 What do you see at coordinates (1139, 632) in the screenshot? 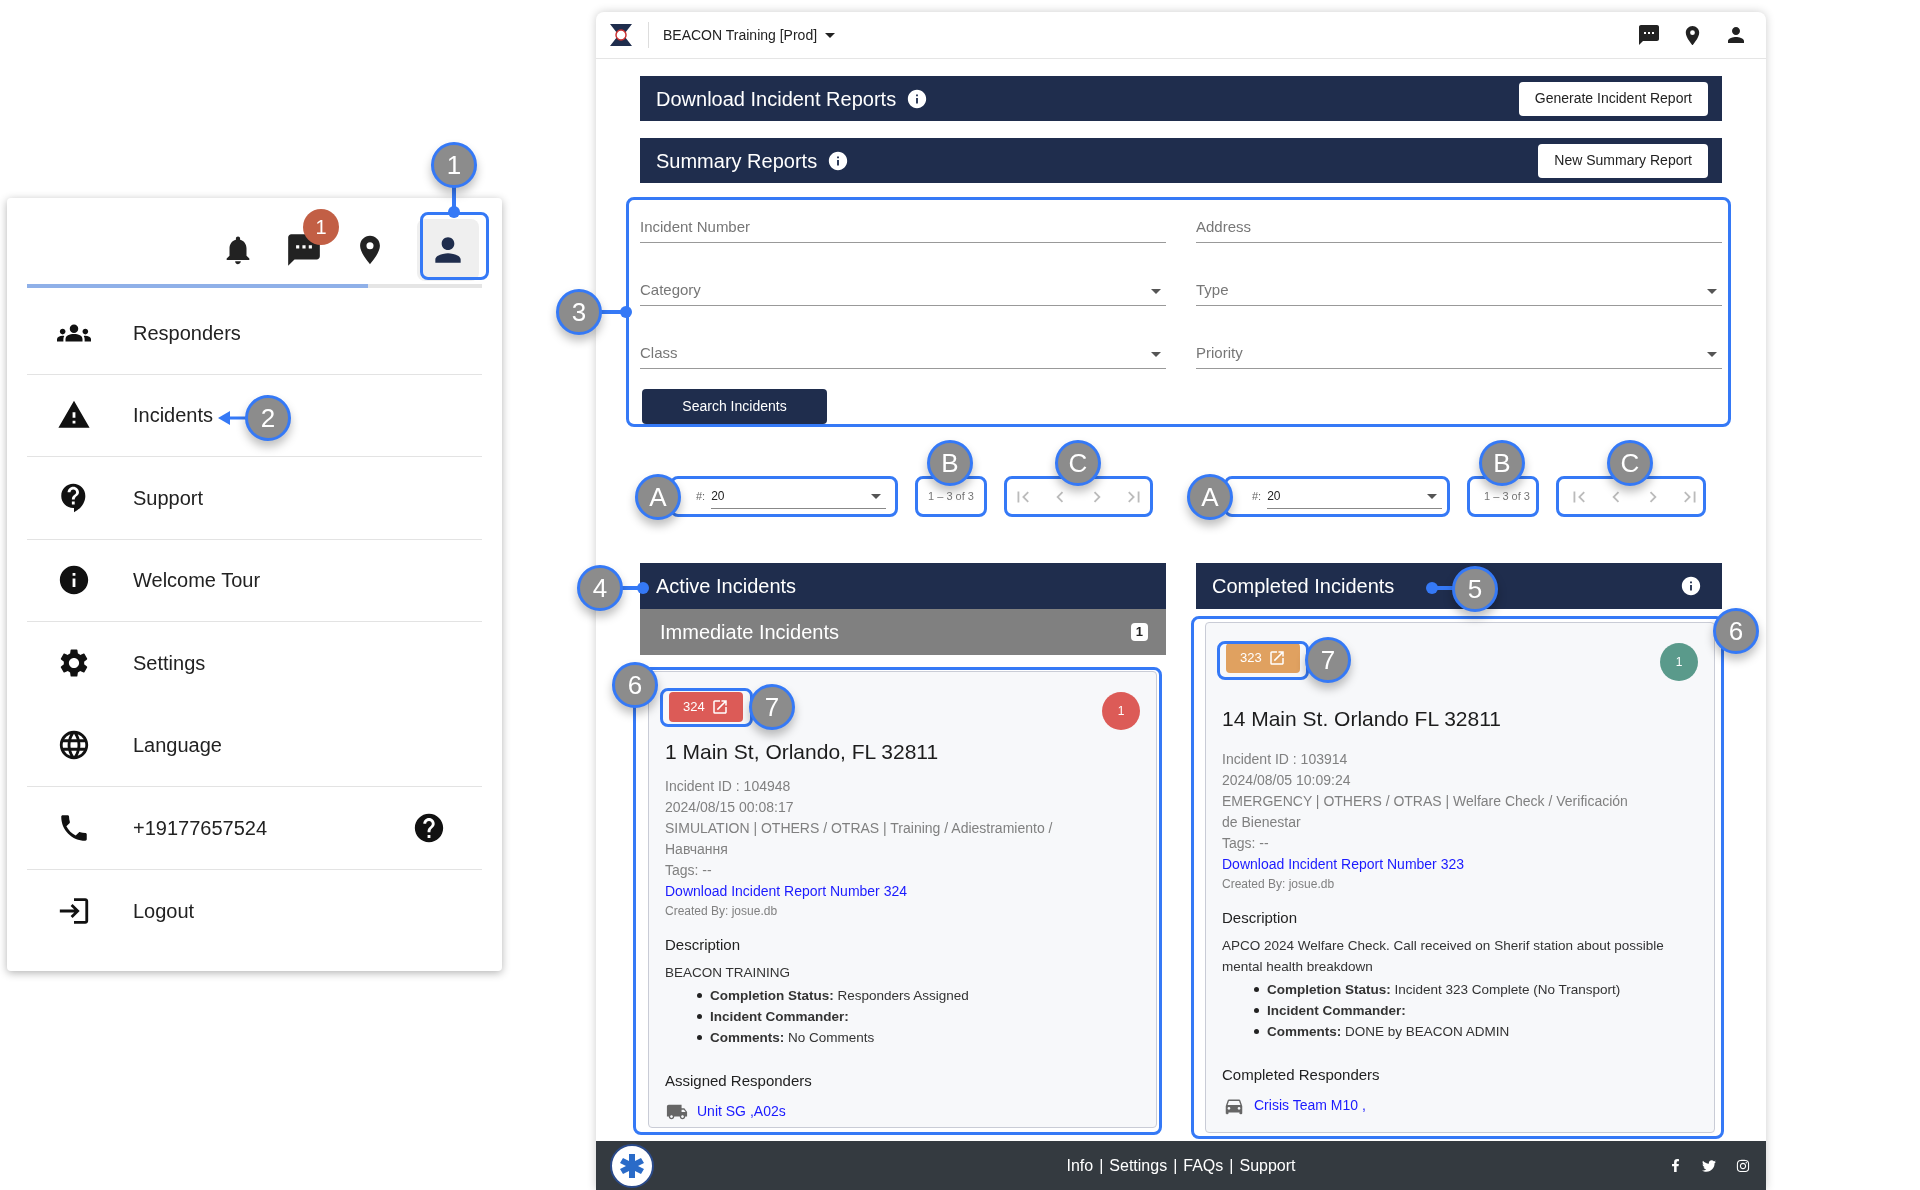
I see `count-badge: 1` at bounding box center [1139, 632].